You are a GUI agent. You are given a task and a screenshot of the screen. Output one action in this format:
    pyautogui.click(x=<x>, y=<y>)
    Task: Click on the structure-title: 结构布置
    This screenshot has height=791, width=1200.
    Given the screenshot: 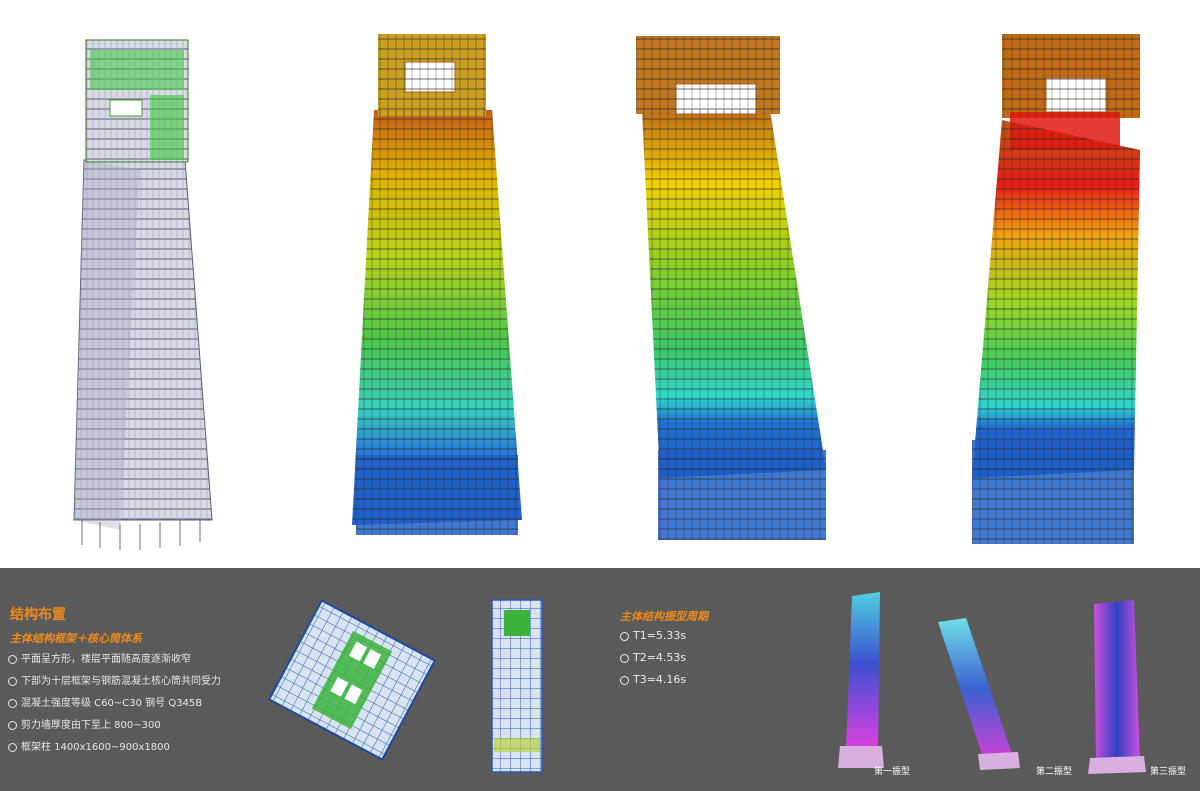 What is the action you would take?
    pyautogui.click(x=38, y=615)
    